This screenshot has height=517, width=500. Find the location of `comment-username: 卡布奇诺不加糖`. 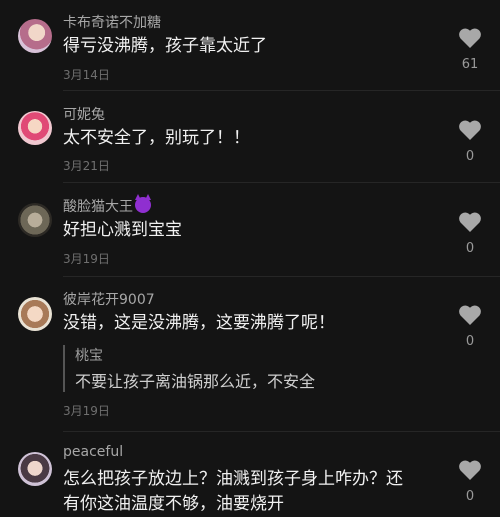

comment-username: 卡布奇诺不加糖 is located at coordinates (112, 22).